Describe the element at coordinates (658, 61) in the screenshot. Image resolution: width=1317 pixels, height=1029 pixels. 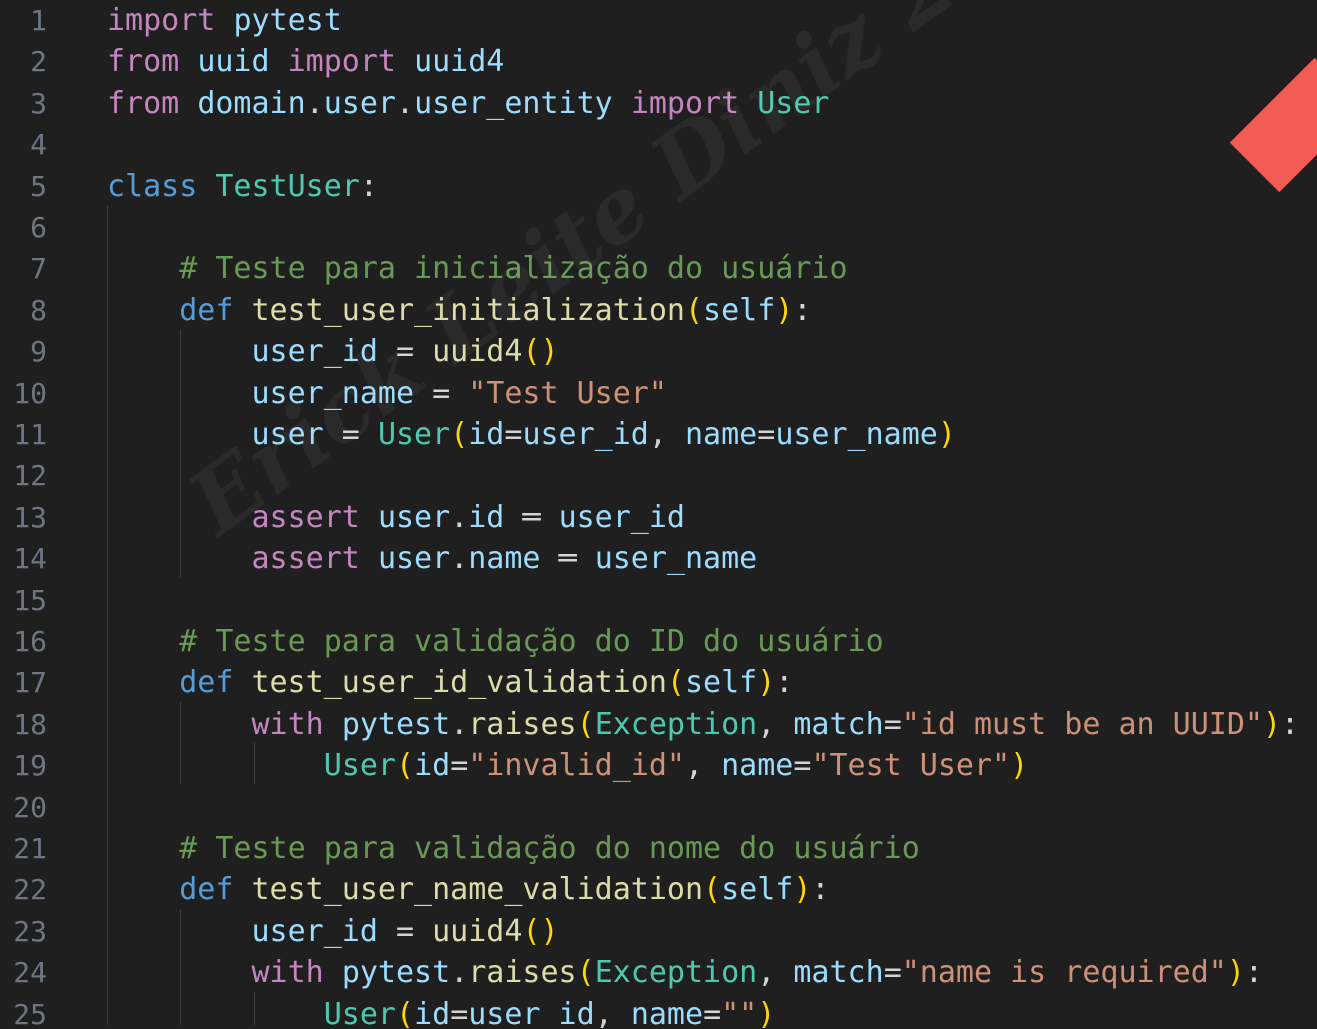
I see `code-line: 2 from uuid import uuid4` at that location.